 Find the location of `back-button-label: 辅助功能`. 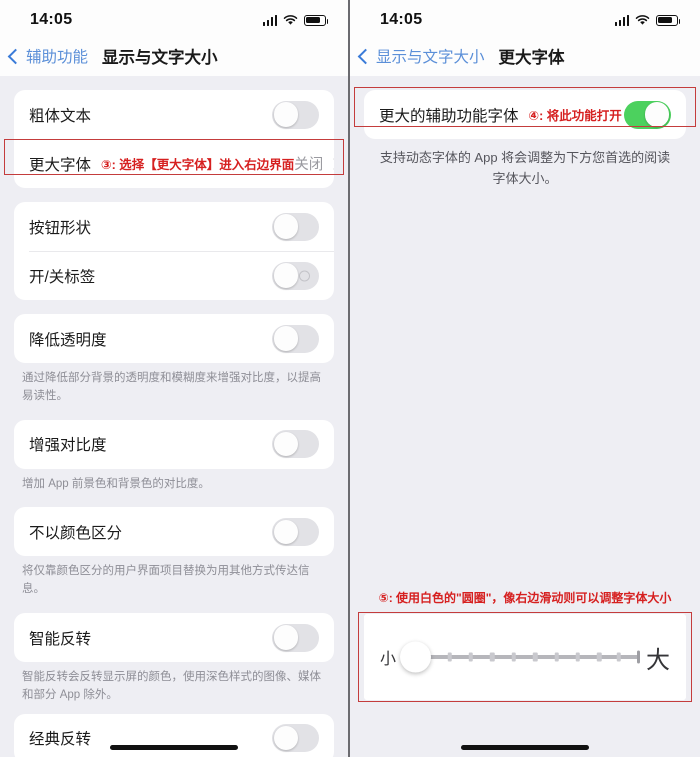

back-button-label: 辅助功能 is located at coordinates (57, 57).